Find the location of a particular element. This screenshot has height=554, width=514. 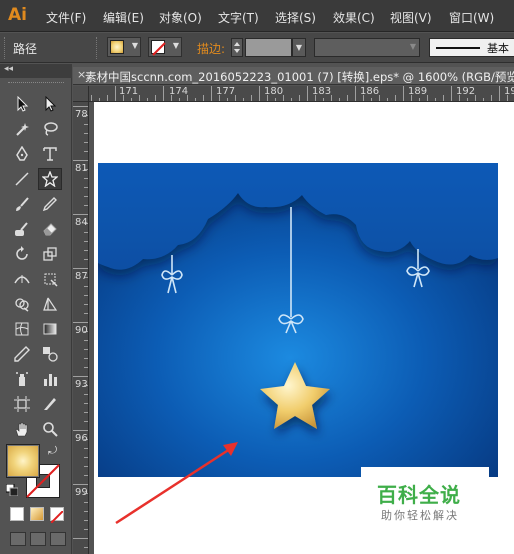

column-graph-tool is located at coordinates (50, 379).